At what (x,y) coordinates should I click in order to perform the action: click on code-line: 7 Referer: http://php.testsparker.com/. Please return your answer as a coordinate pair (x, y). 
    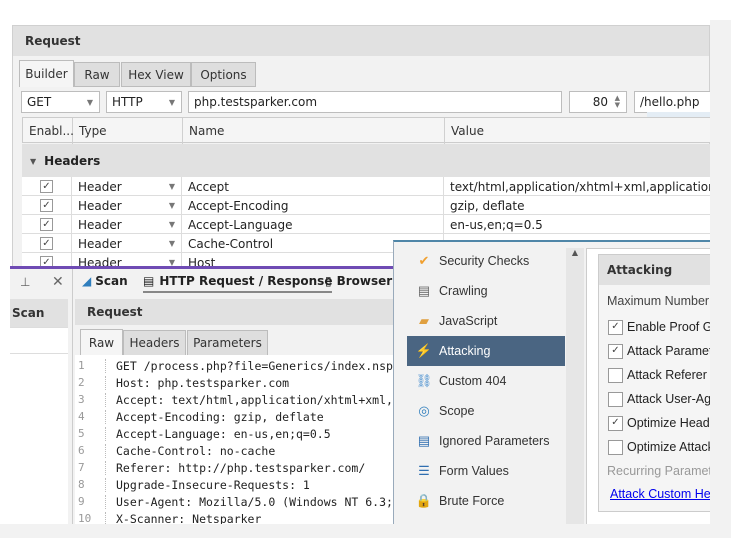
    Looking at the image, I should click on (220, 467).